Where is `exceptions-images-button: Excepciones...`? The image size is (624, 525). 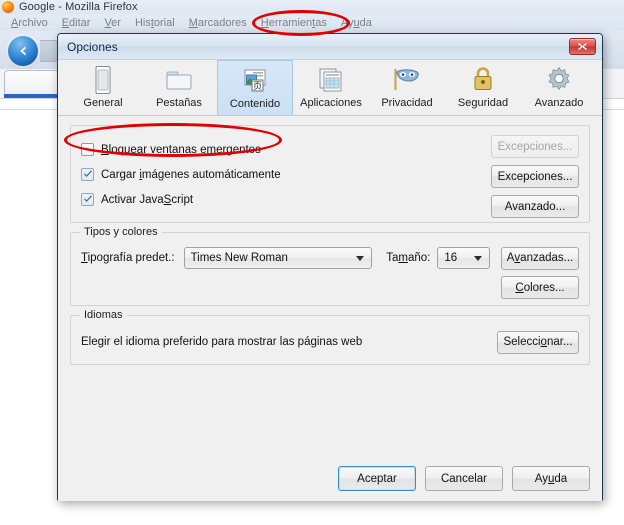 exceptions-images-button: Excepciones... is located at coordinates (535, 176).